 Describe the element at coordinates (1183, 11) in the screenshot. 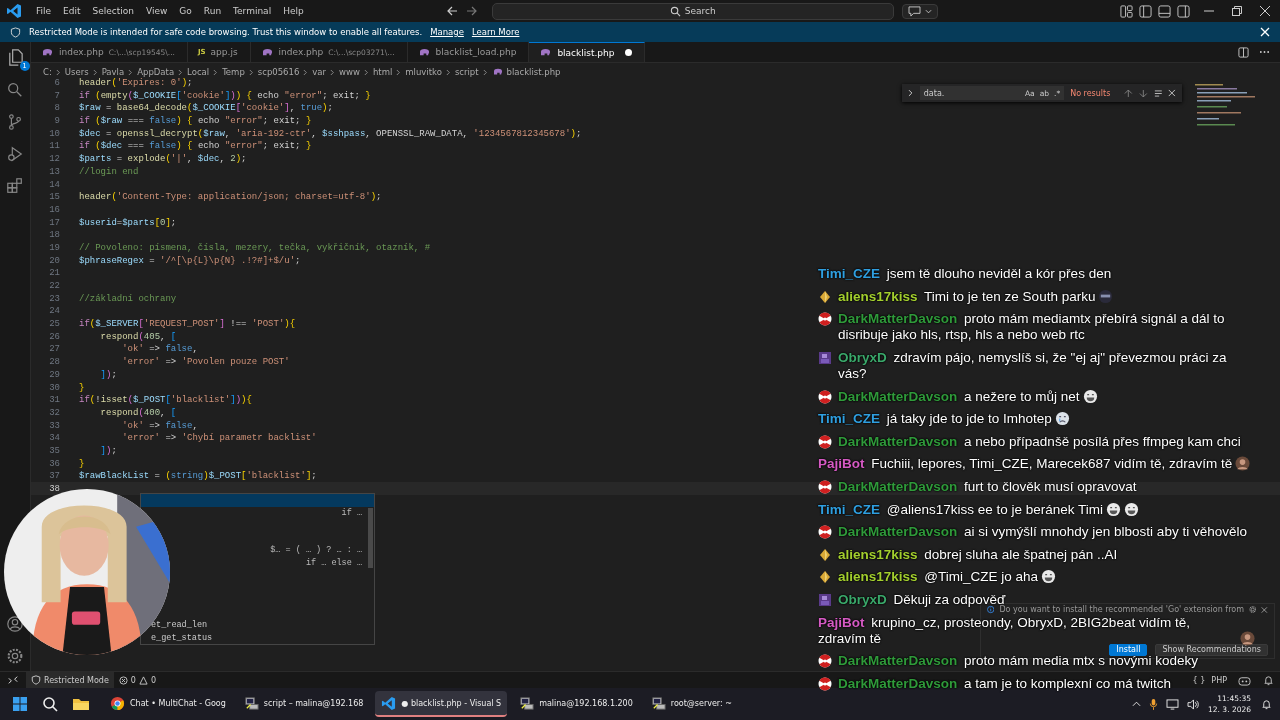

I see `secondary-sidebar-icon` at that location.